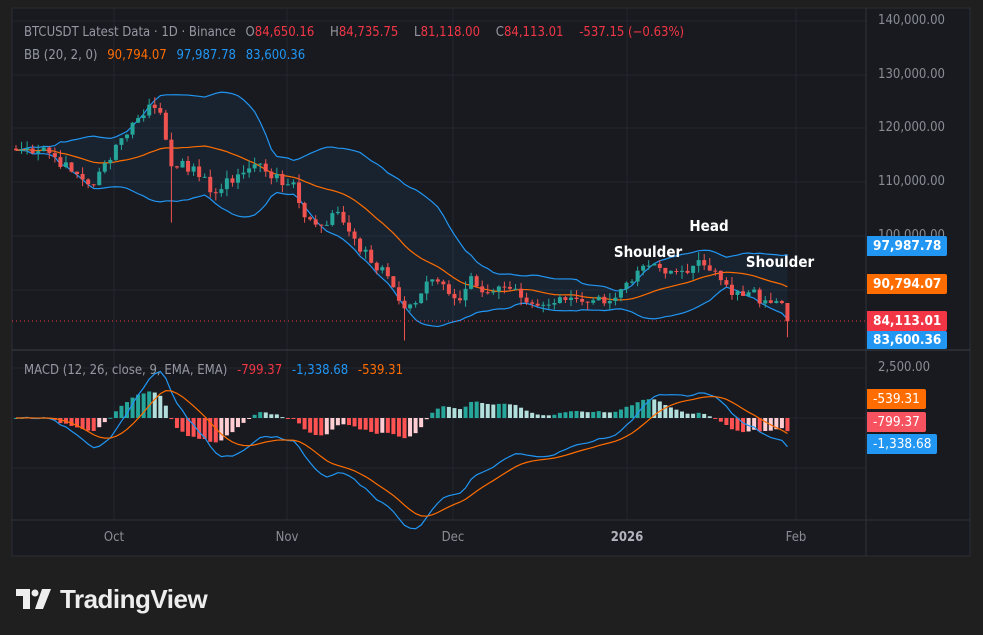 The height and width of the screenshot is (635, 983). Describe the element at coordinates (453, 537) in the screenshot. I see `time-tick: Dec` at that location.